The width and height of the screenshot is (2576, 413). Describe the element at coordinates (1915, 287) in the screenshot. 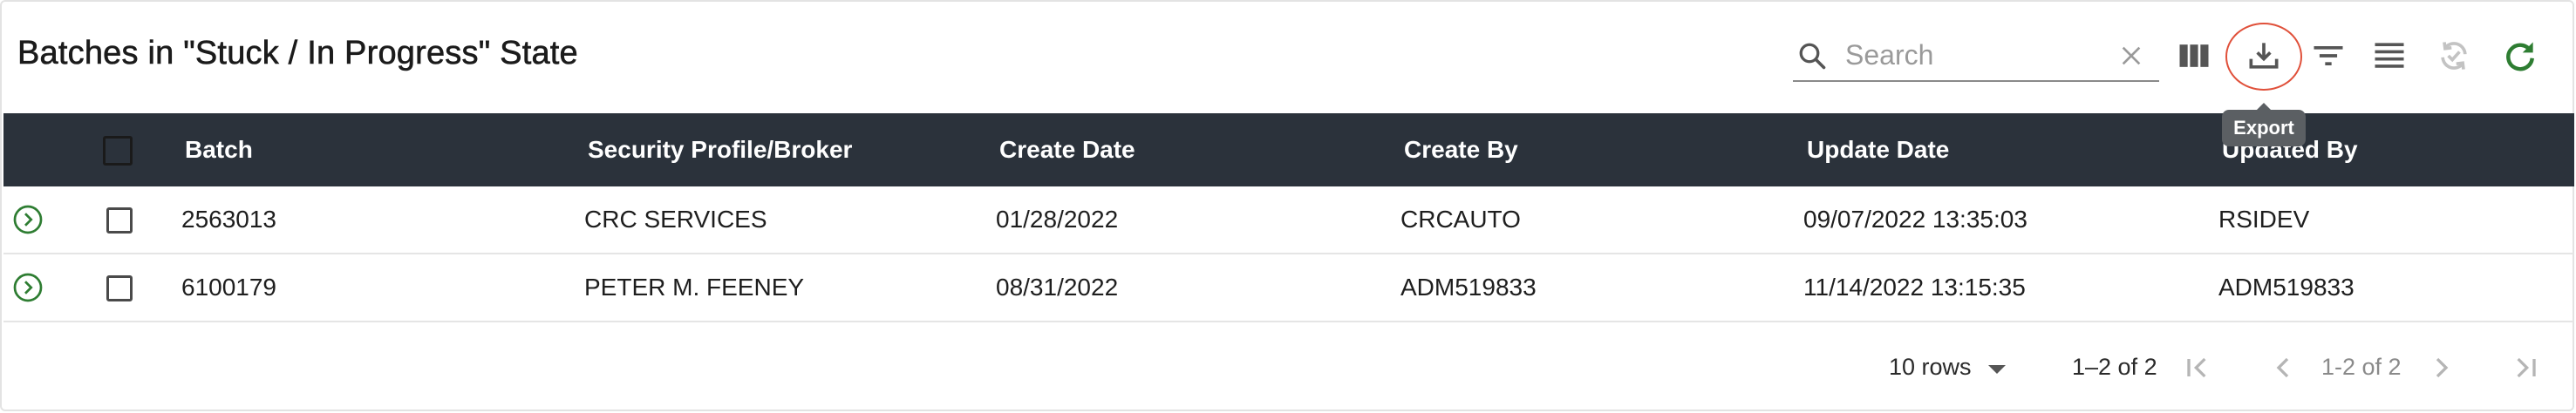

I see `cell-update-date: 11/14/2022 13:15:35` at that location.